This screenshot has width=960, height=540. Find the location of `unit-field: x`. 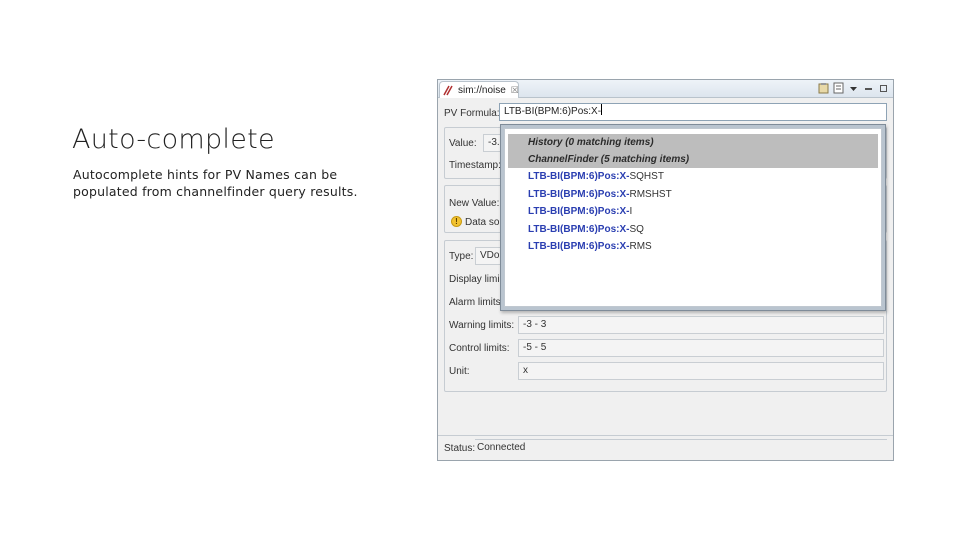

unit-field: x is located at coordinates (701, 371).